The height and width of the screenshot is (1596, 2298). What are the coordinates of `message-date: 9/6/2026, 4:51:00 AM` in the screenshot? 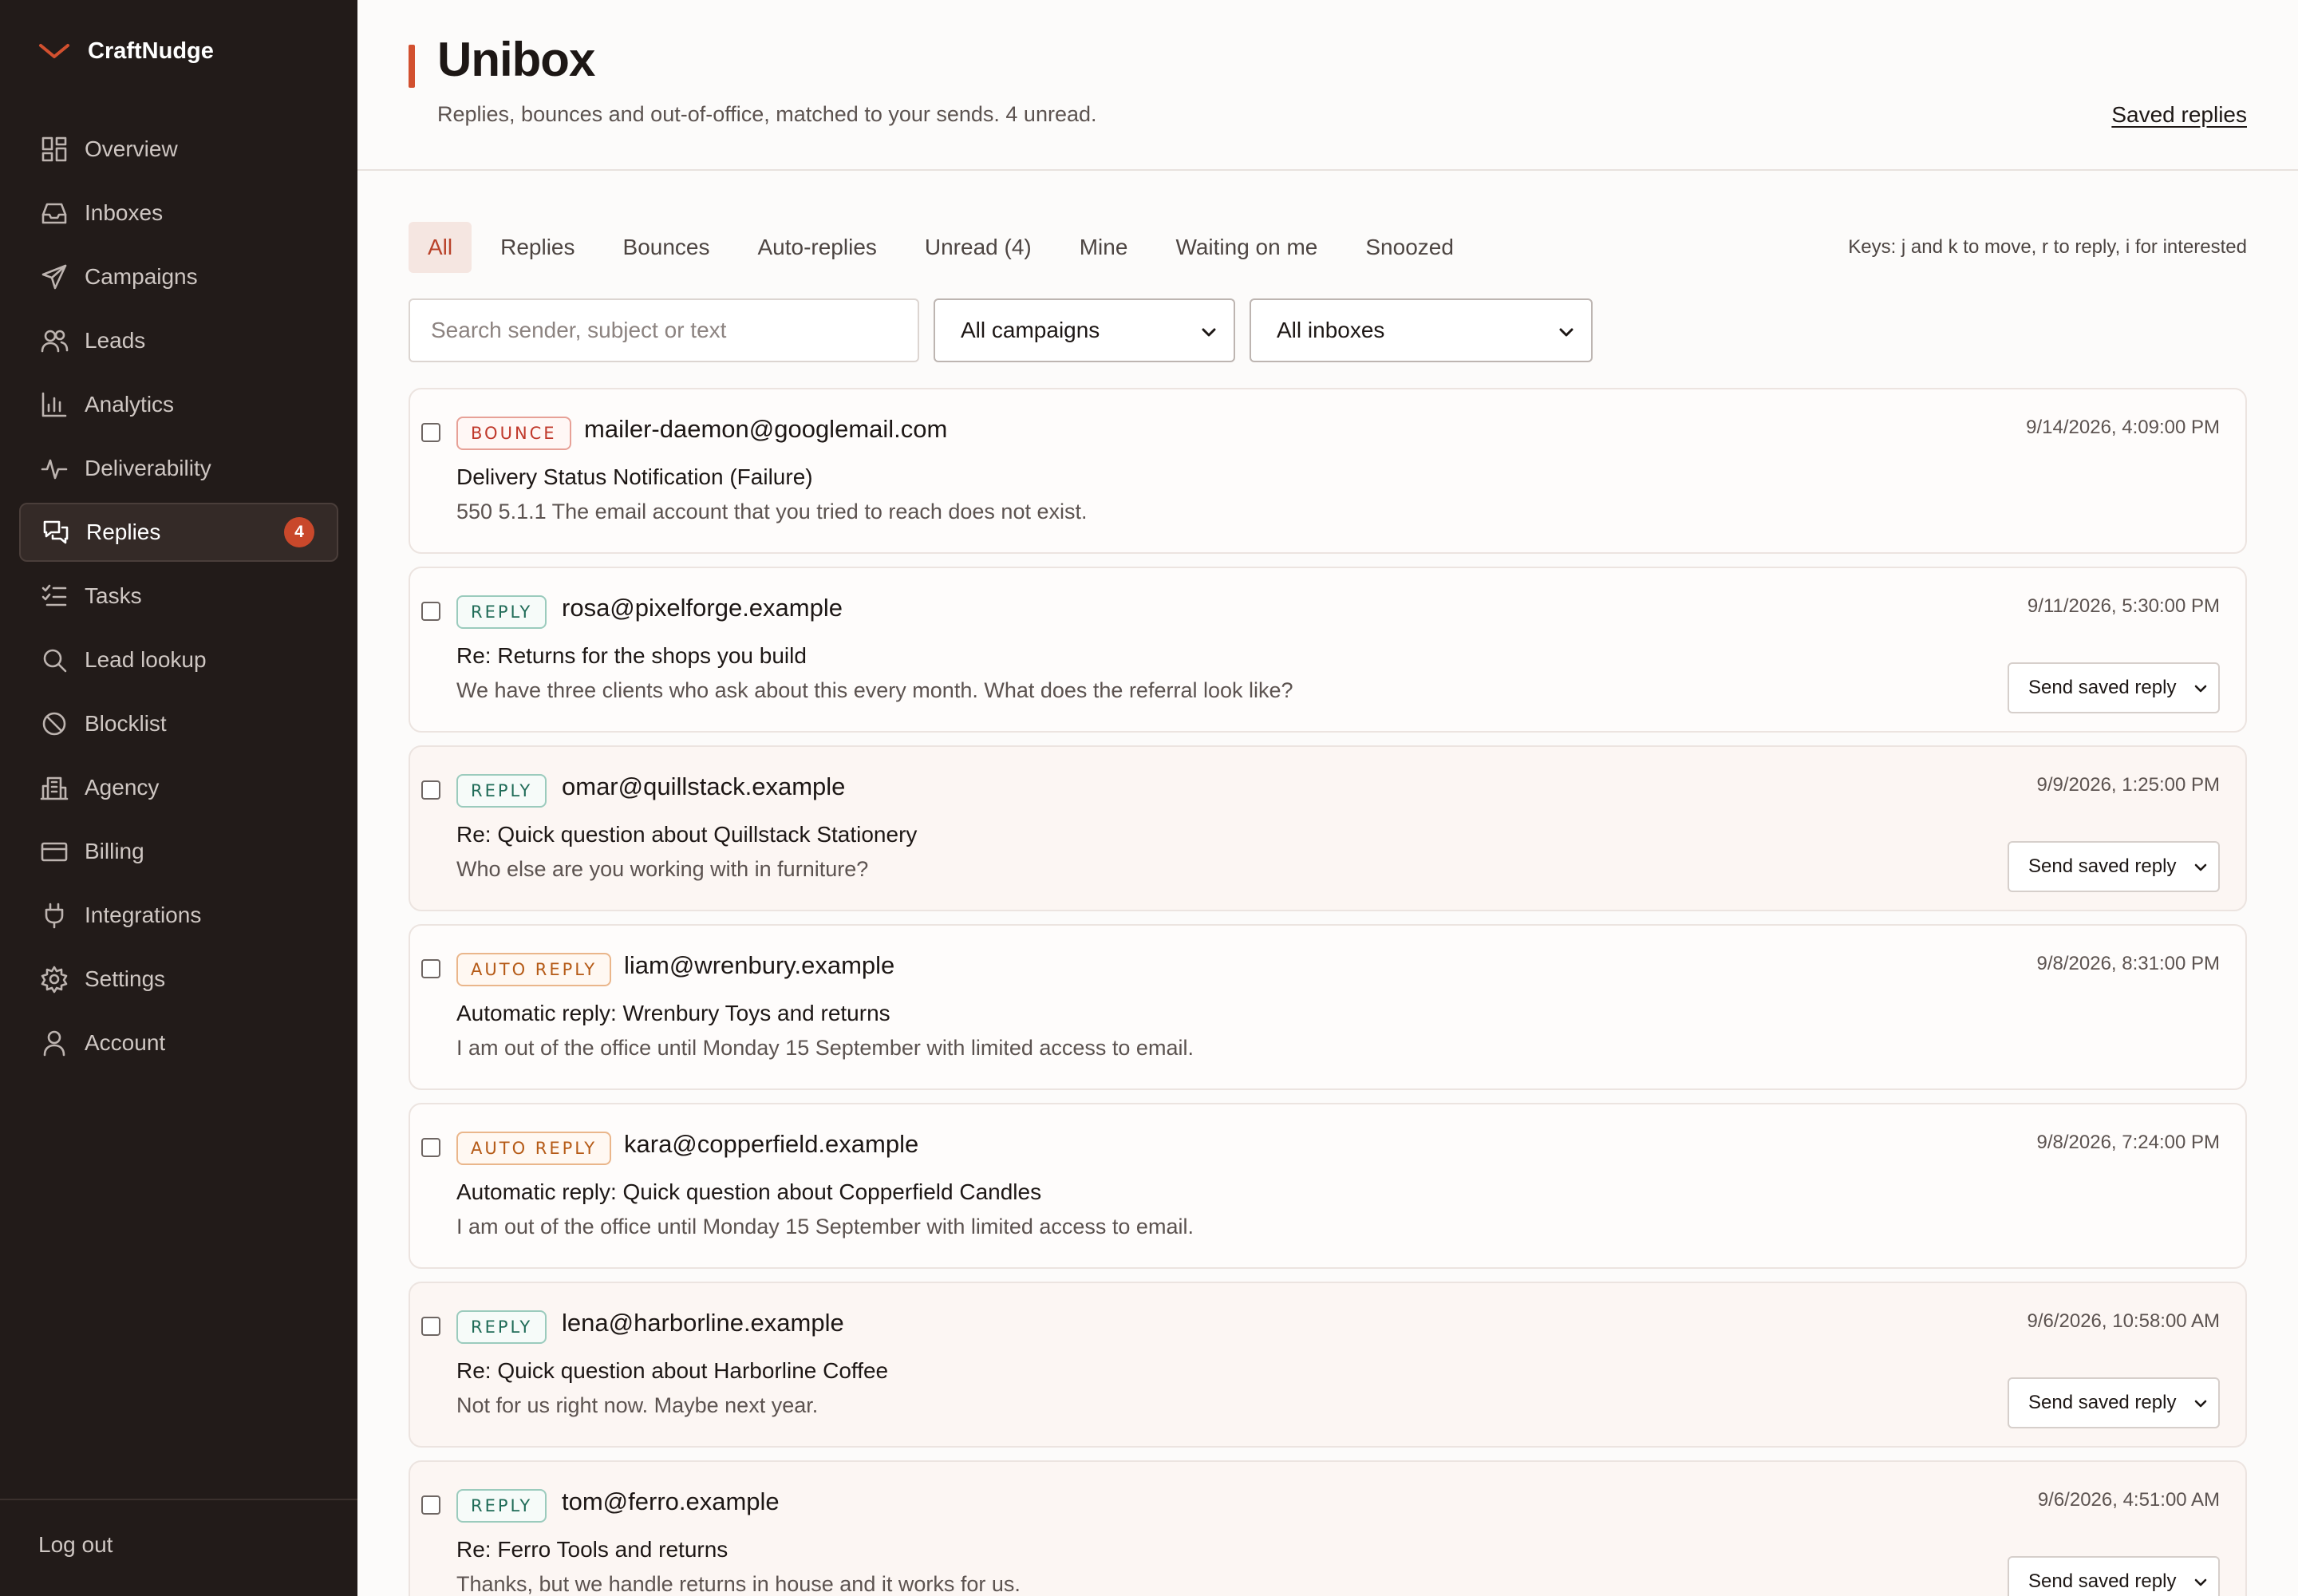 It's located at (2129, 1500).